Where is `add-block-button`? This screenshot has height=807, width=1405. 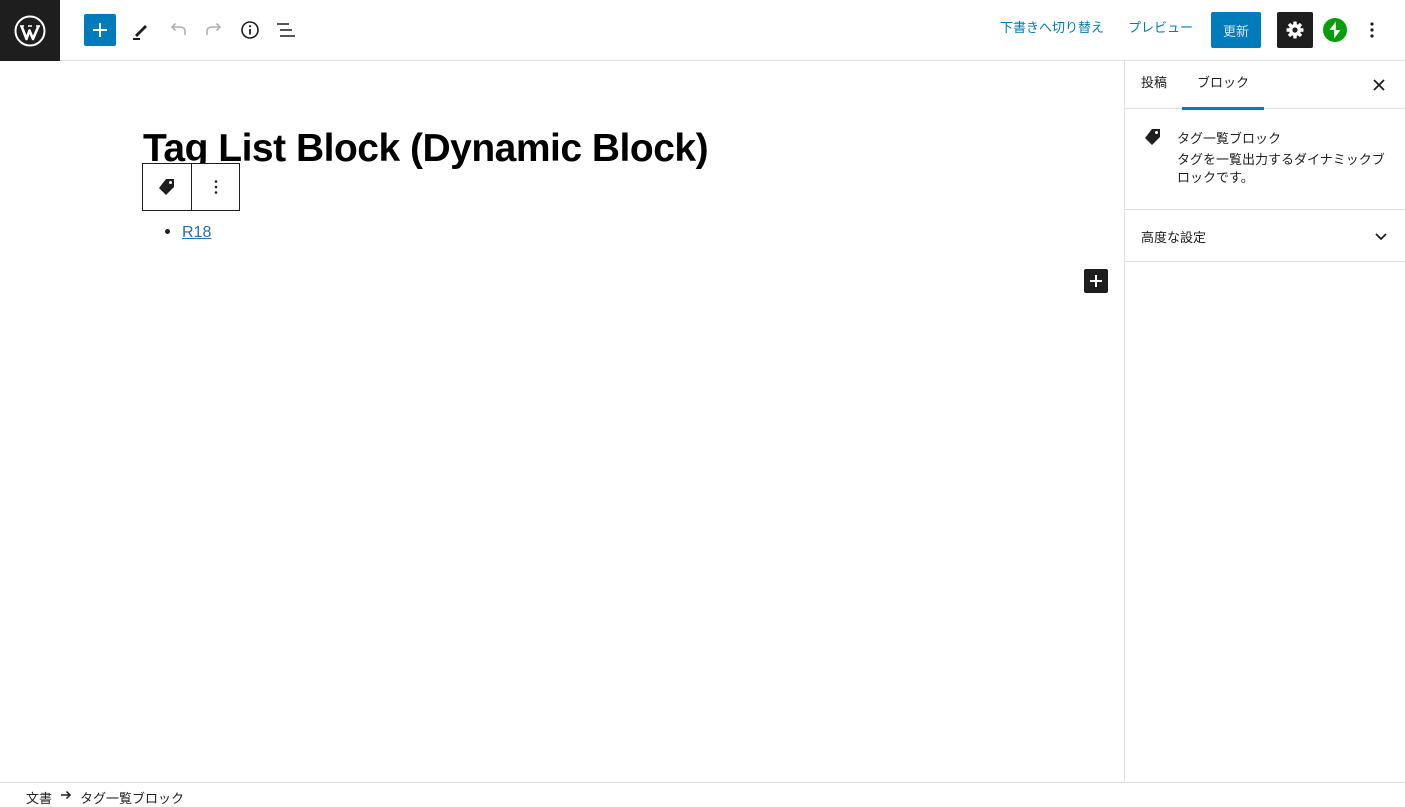 add-block-button is located at coordinates (100, 30).